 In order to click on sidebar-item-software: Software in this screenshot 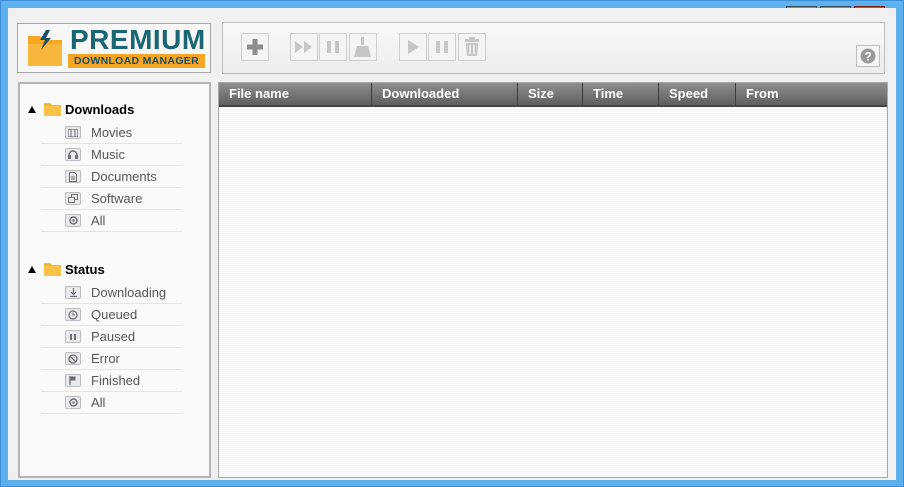, I will do `click(111, 199)`.